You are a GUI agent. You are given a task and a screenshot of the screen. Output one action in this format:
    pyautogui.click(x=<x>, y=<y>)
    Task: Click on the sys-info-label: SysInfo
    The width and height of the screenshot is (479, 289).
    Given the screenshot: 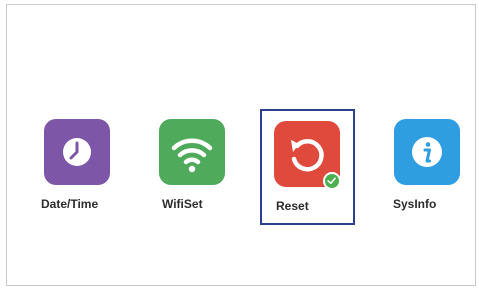 What is the action you would take?
    pyautogui.click(x=415, y=204)
    